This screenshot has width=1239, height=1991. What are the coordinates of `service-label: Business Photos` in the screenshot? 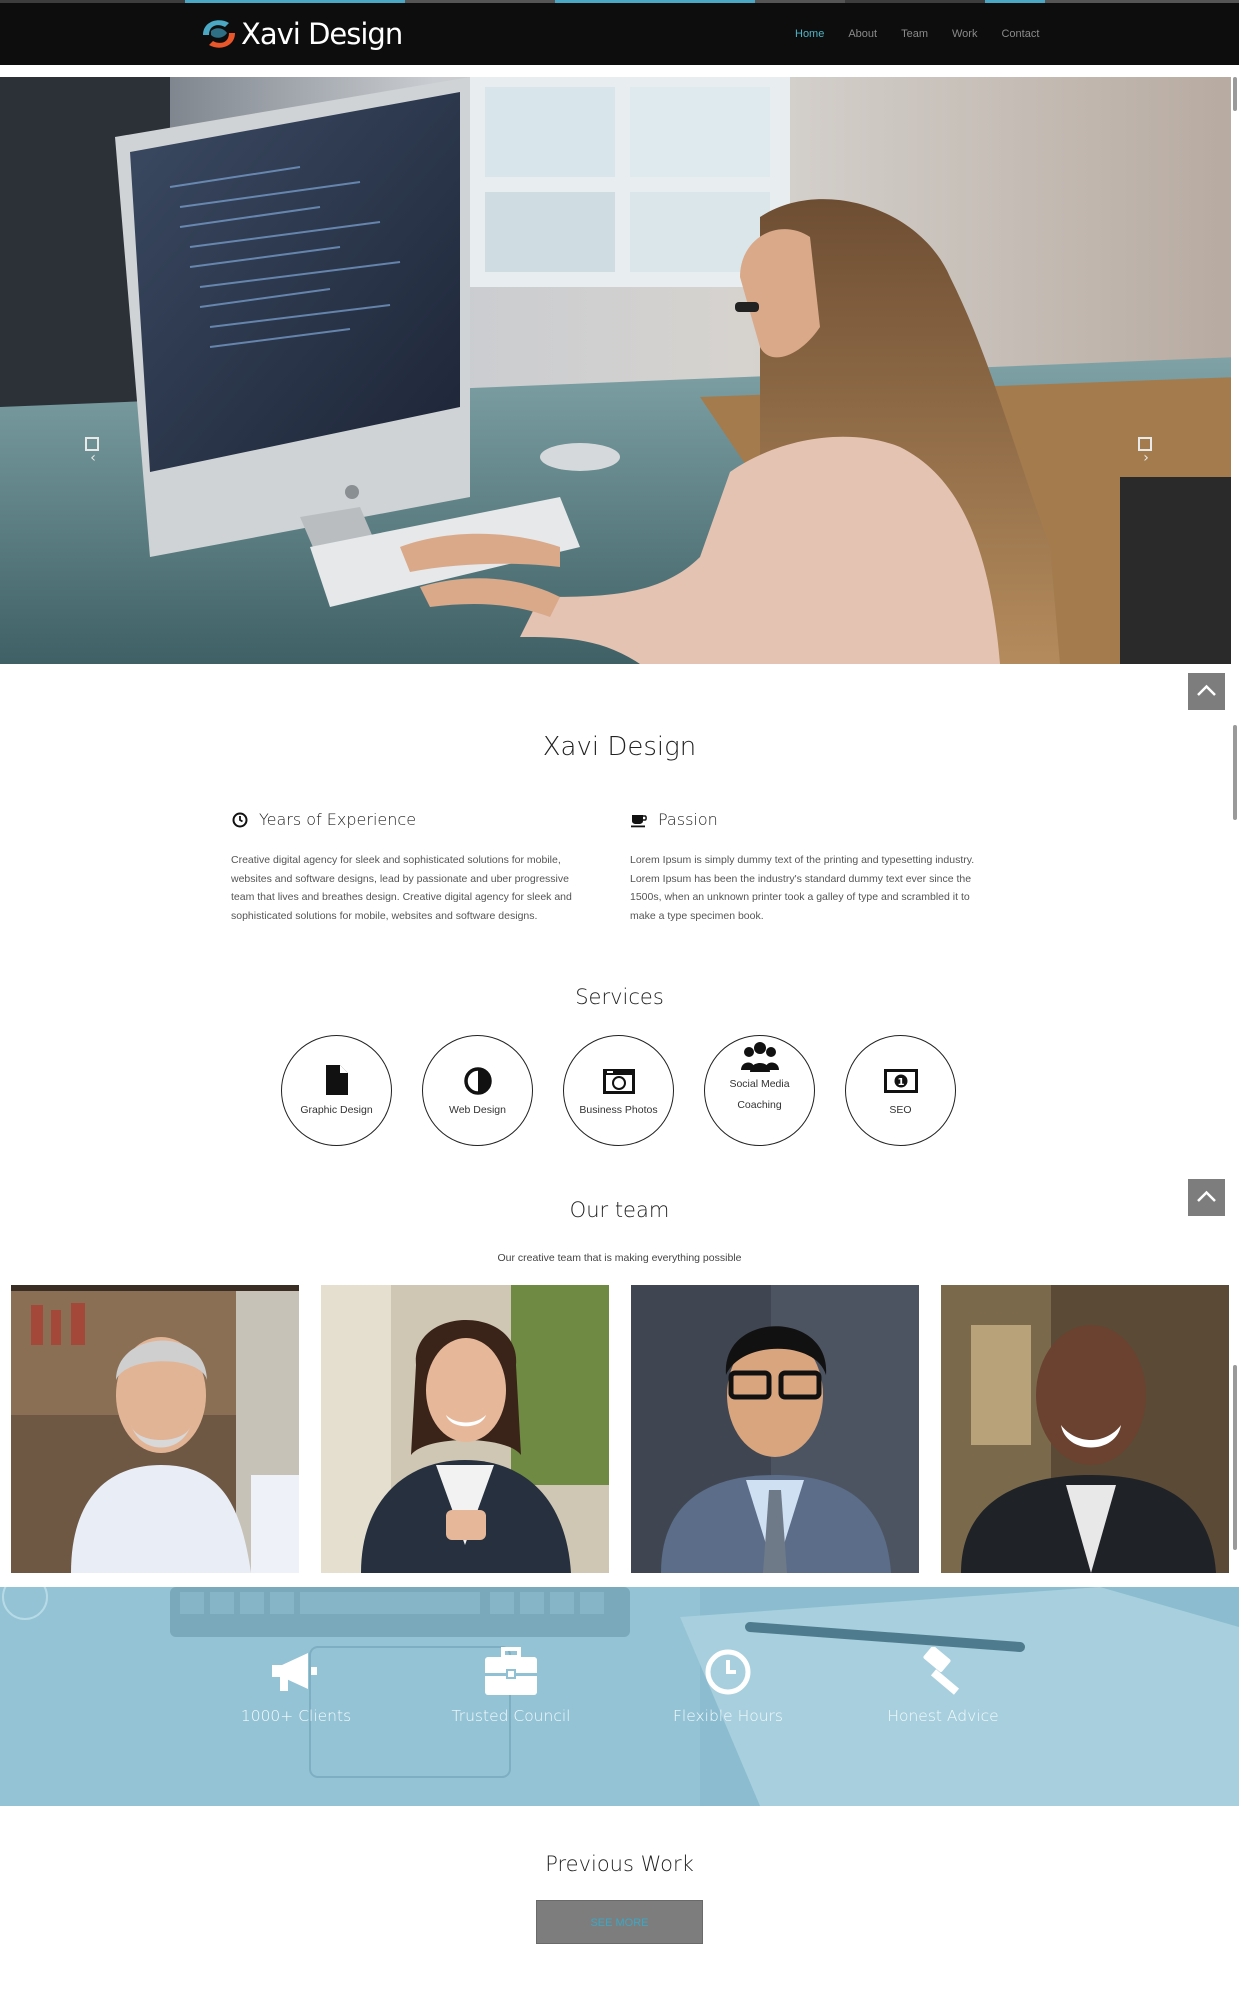 It's located at (618, 1110).